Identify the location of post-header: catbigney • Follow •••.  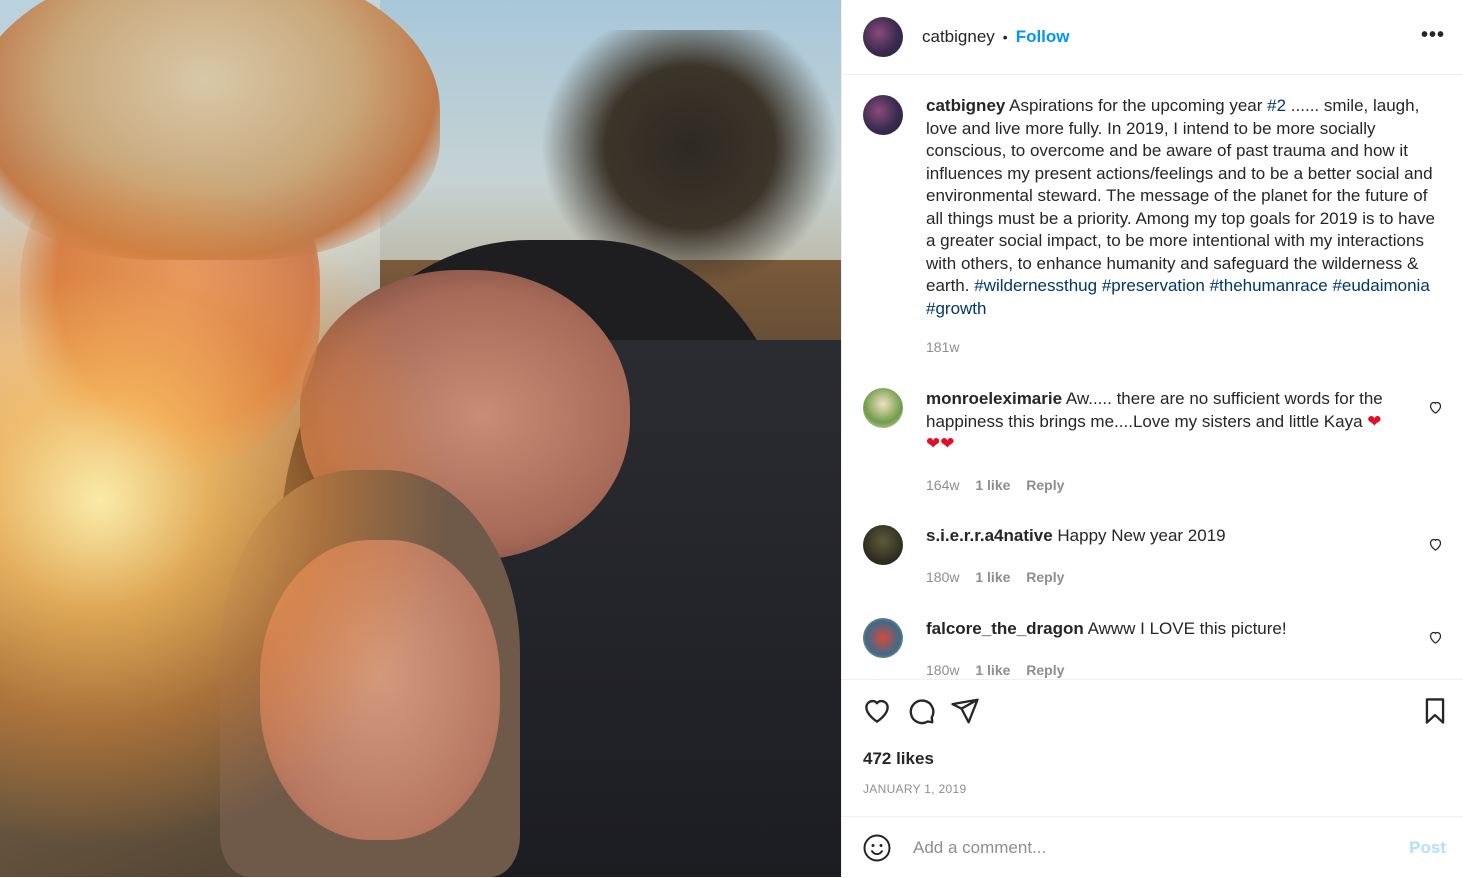
(1152, 37).